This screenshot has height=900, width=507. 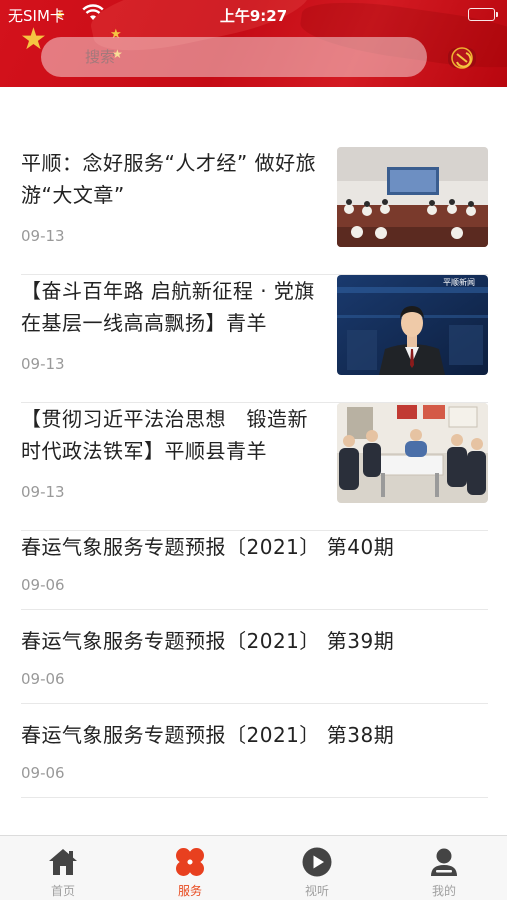 I want to click on clover-icon, so click(x=190, y=862).